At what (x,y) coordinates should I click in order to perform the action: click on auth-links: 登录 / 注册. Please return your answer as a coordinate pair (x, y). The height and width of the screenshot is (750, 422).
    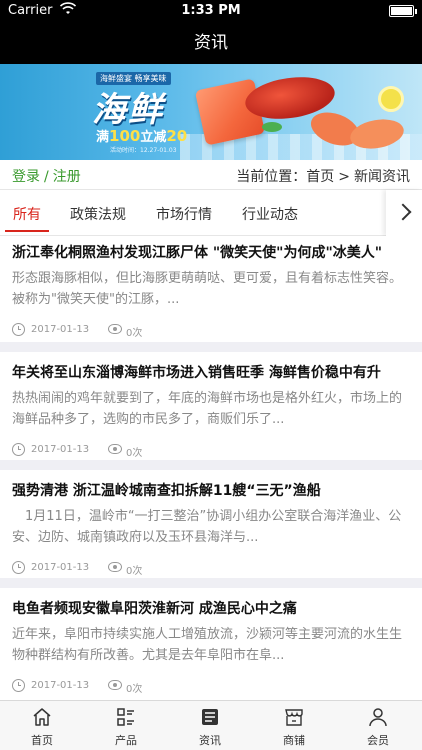
    Looking at the image, I should click on (46, 176).